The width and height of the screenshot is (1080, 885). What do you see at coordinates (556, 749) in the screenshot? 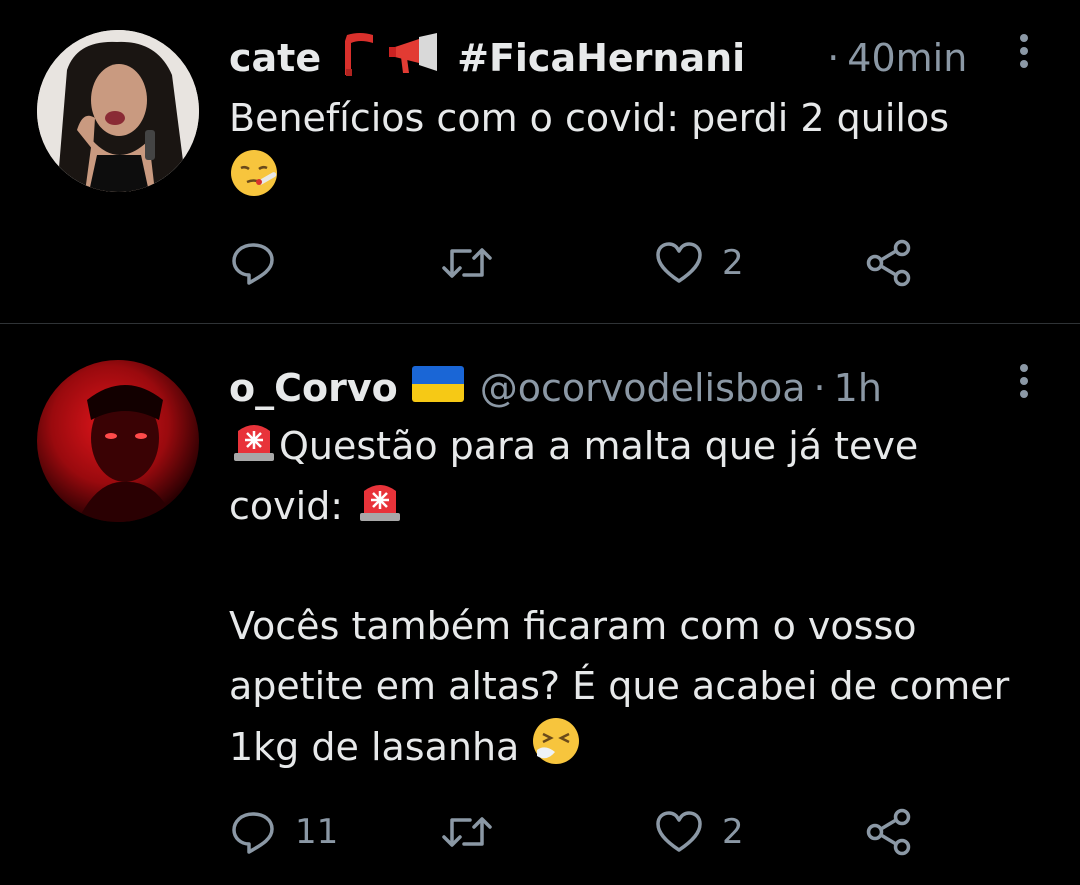
I see `sneezing-face-icon` at bounding box center [556, 749].